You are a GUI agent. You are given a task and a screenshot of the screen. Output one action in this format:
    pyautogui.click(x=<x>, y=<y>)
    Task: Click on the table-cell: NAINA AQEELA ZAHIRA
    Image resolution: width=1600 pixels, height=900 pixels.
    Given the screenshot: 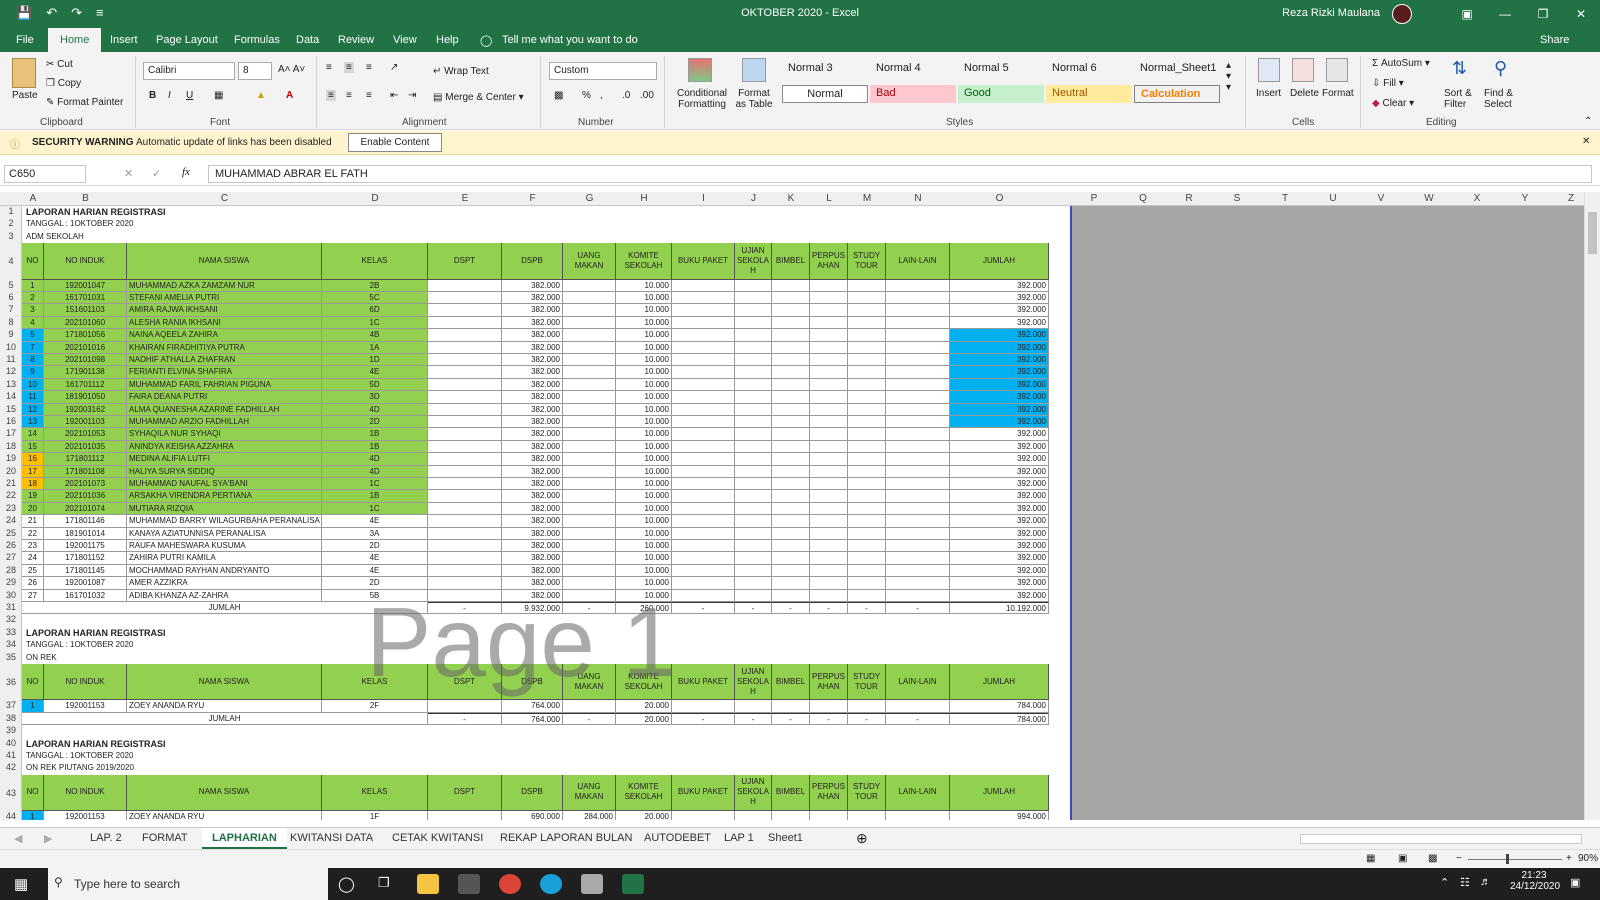 What is the action you would take?
    pyautogui.click(x=224, y=335)
    